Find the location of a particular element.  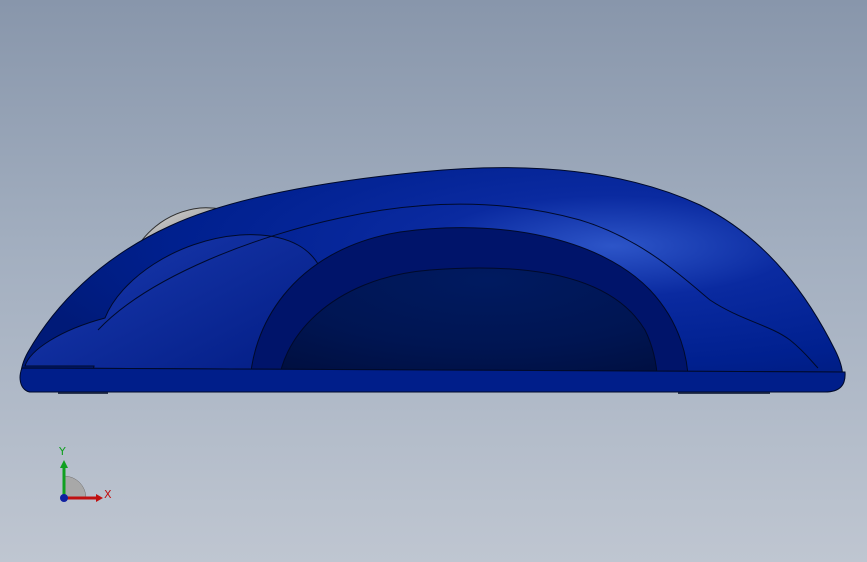

base-strip is located at coordinates (432, 380).